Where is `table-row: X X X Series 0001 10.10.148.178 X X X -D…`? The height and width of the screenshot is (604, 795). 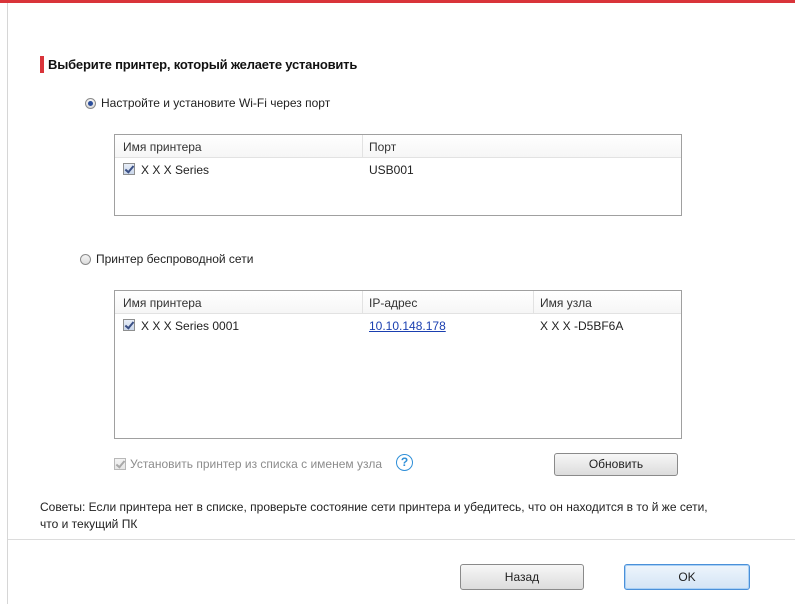
table-row: X X X Series 0001 10.10.148.178 X X X -D… is located at coordinates (398, 325).